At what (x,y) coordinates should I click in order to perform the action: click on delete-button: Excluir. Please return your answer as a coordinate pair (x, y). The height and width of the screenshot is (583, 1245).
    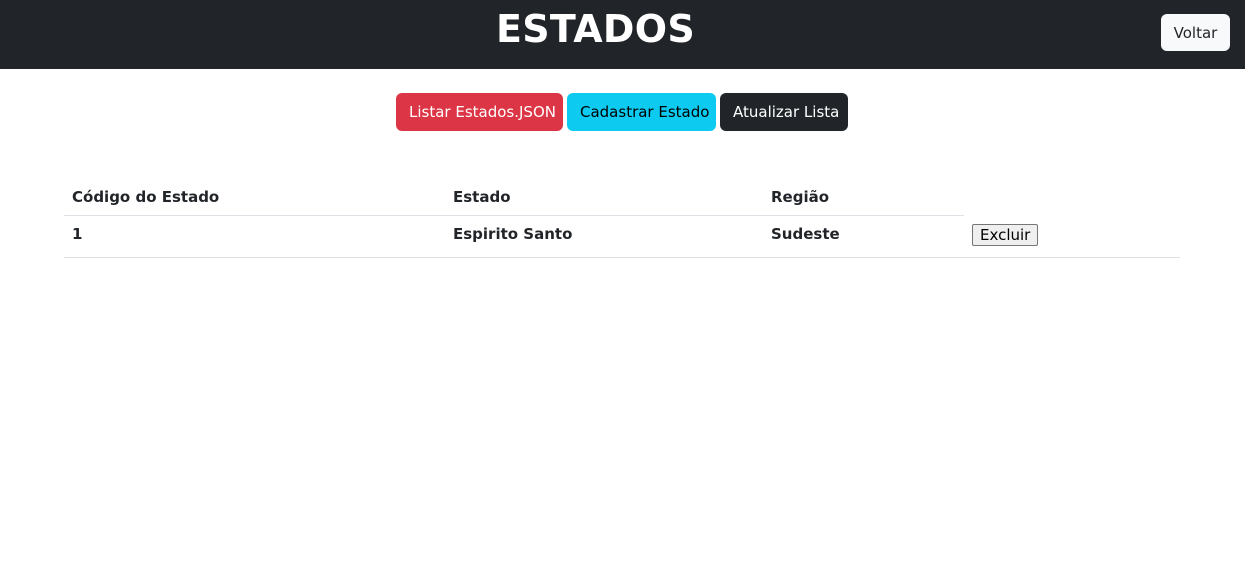
    Looking at the image, I should click on (1005, 235).